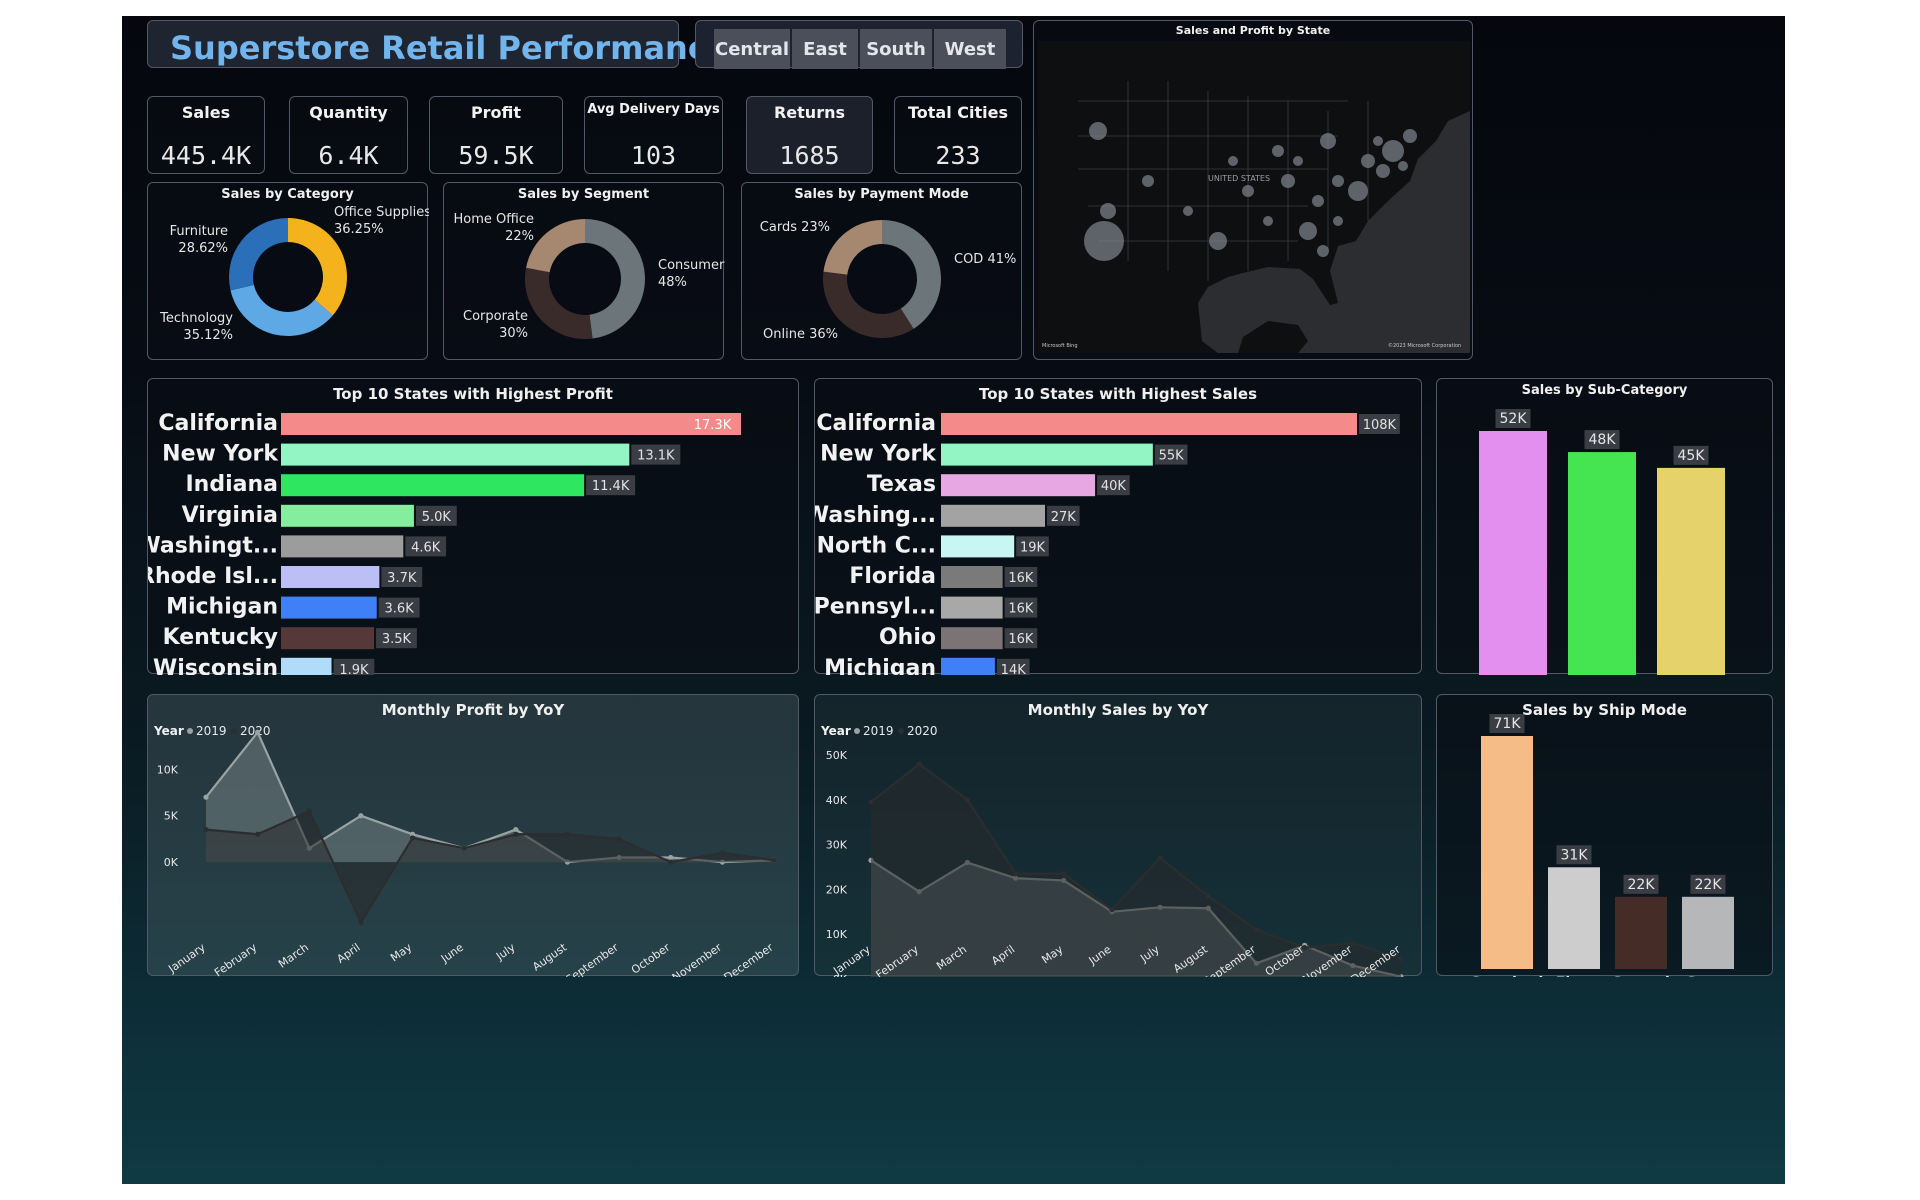 The width and height of the screenshot is (1920, 1200). Describe the element at coordinates (970, 49) in the screenshot. I see `region-button-west: West` at that location.